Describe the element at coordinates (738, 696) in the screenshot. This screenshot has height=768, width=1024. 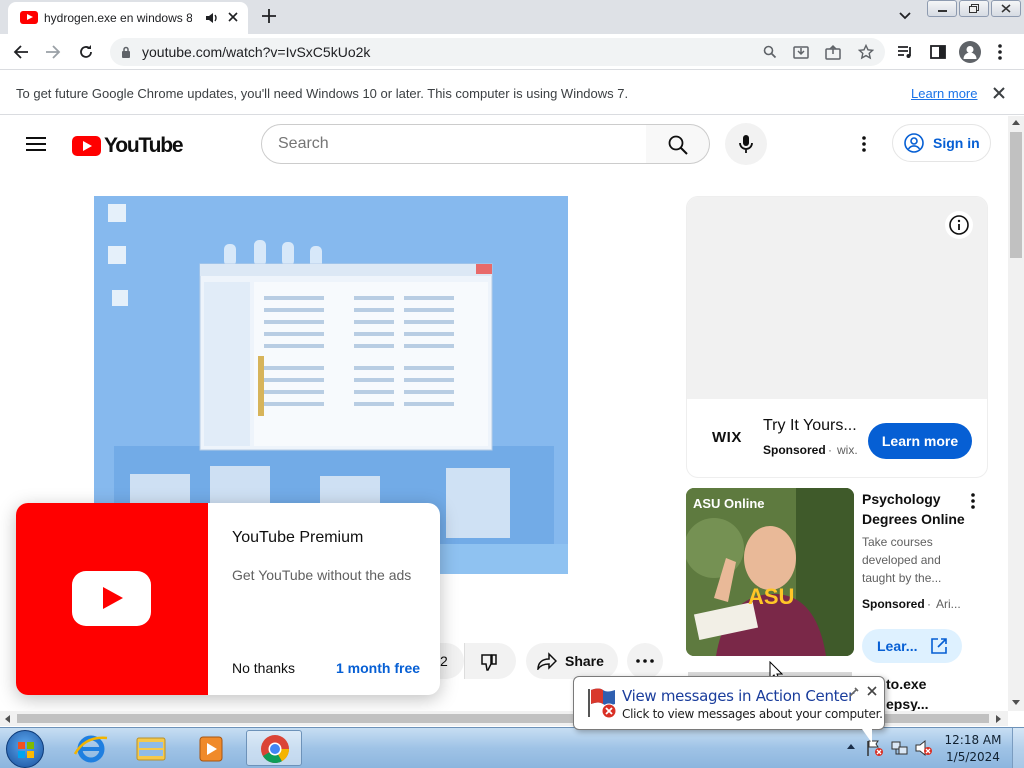
I see `balloon-title: View messages in Action Center` at that location.